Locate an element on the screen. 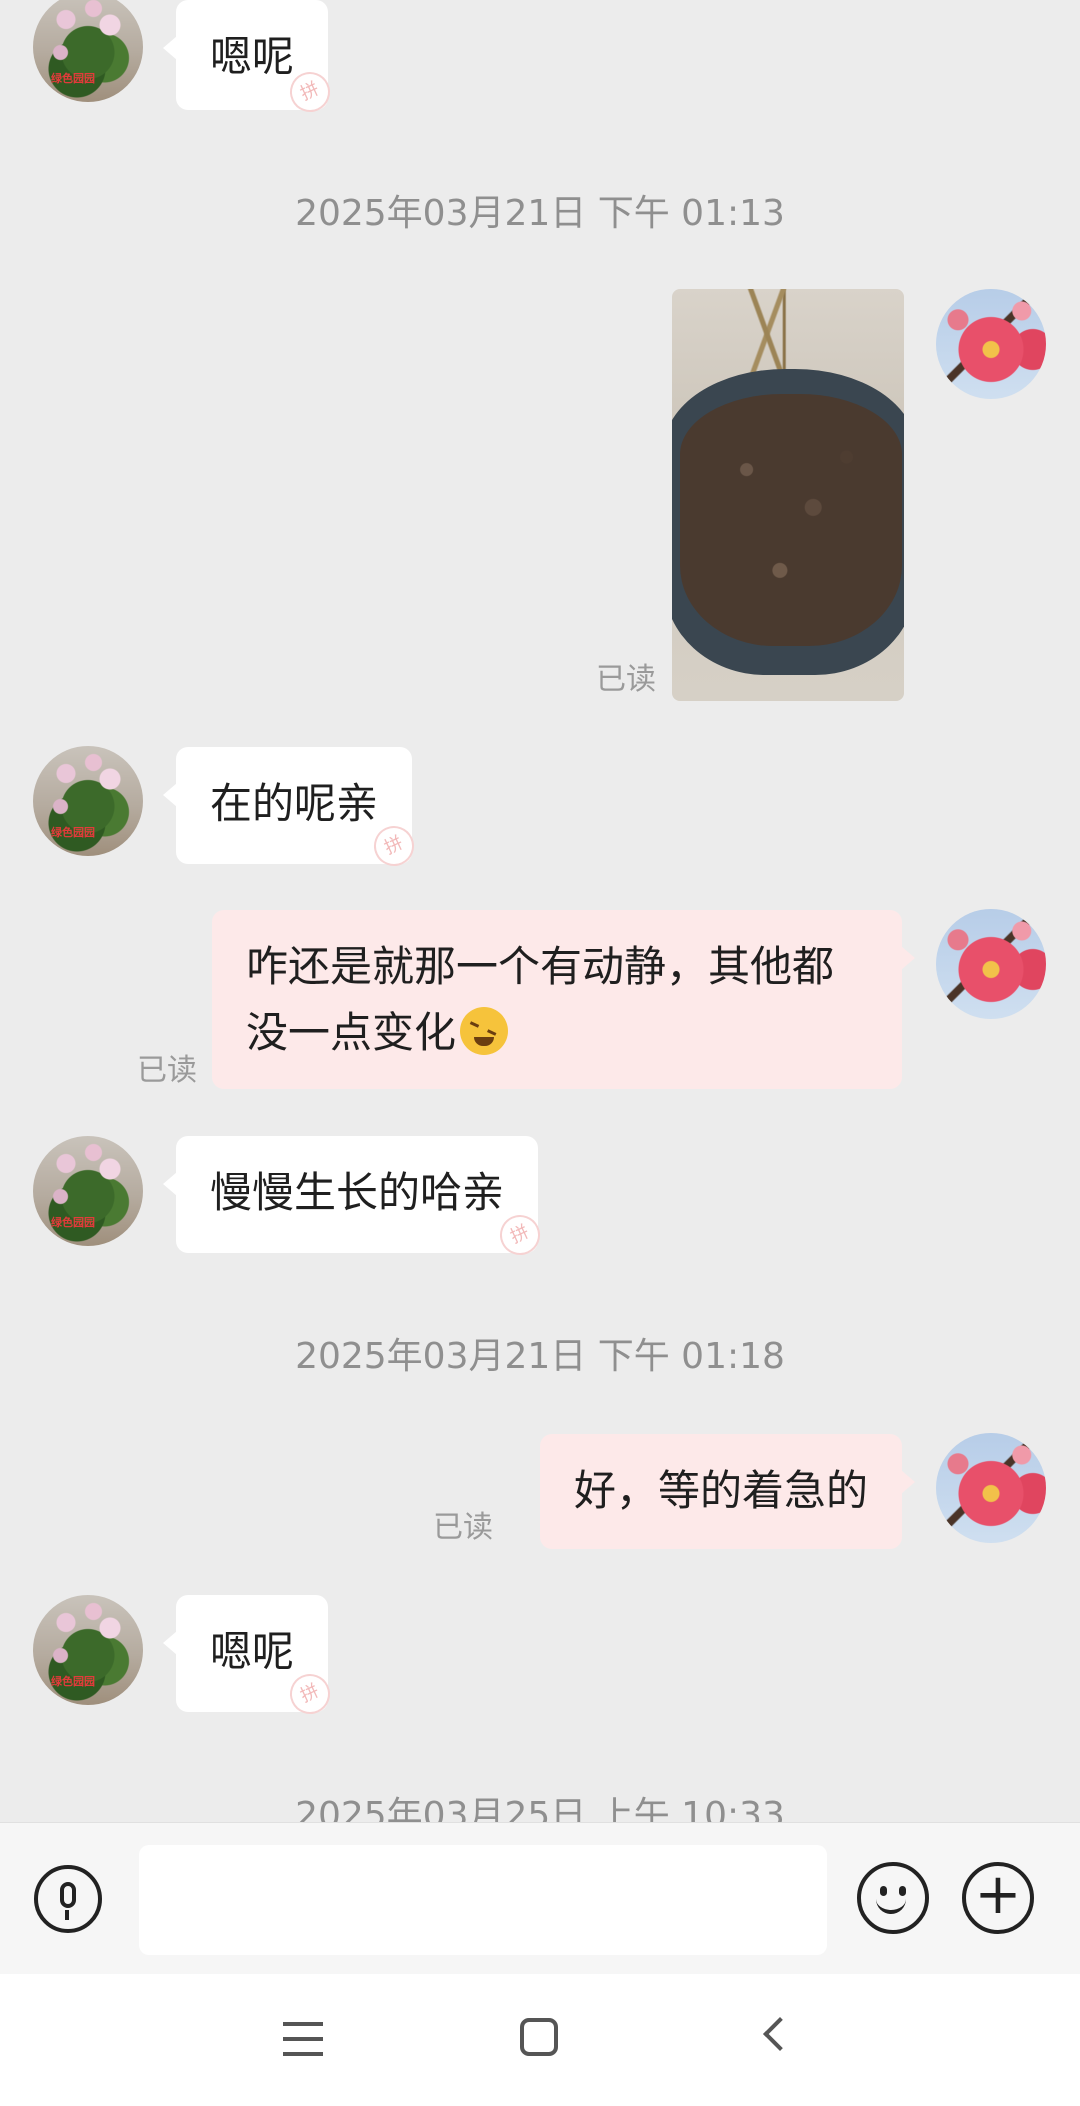  photo-stems is located at coordinates (767, 334).